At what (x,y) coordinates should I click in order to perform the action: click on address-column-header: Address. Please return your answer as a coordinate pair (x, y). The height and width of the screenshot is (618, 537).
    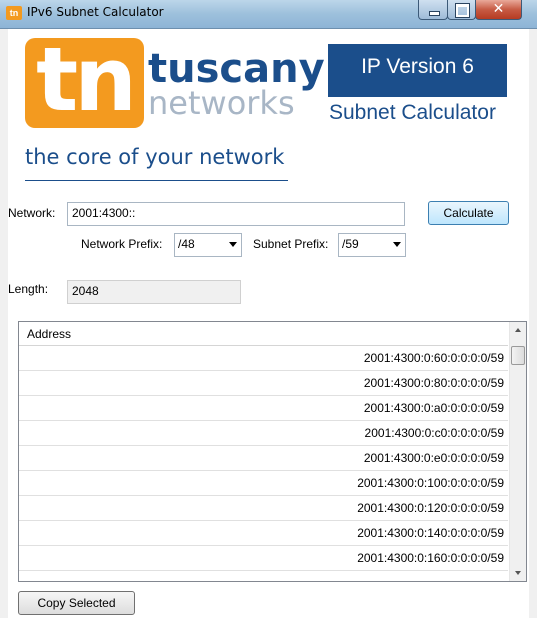
    Looking at the image, I should click on (49, 334).